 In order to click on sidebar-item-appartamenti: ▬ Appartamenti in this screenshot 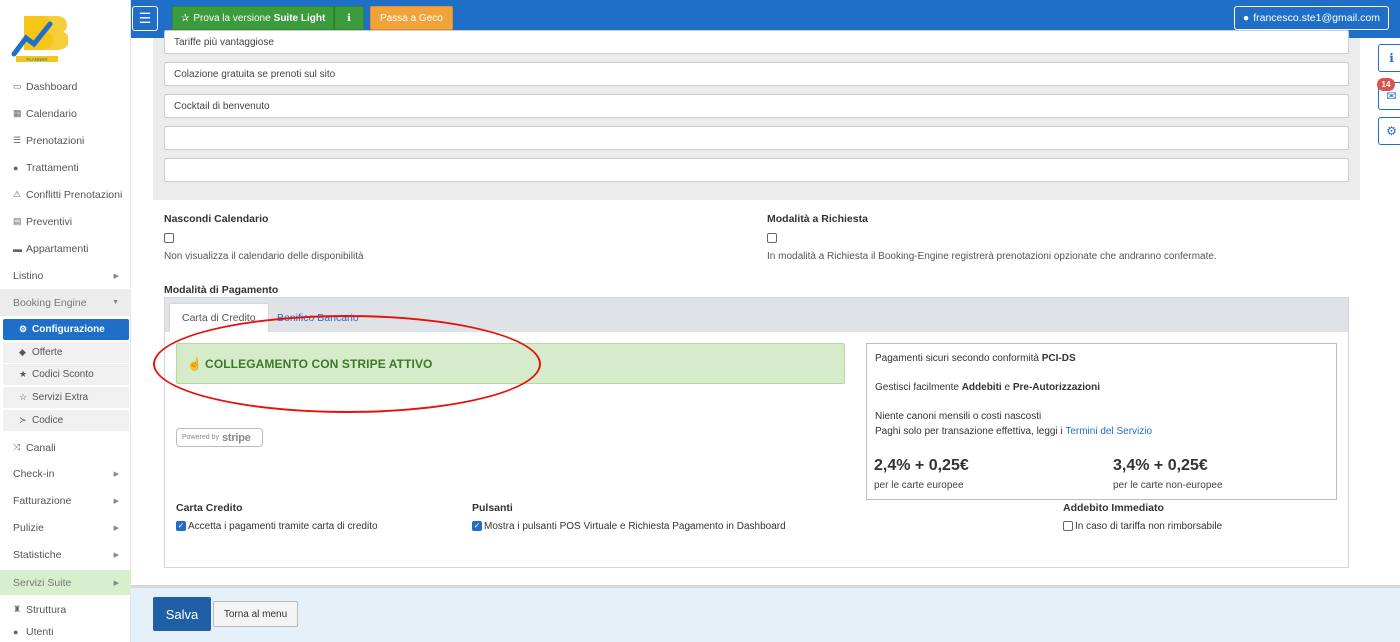, I will do `click(65, 248)`.